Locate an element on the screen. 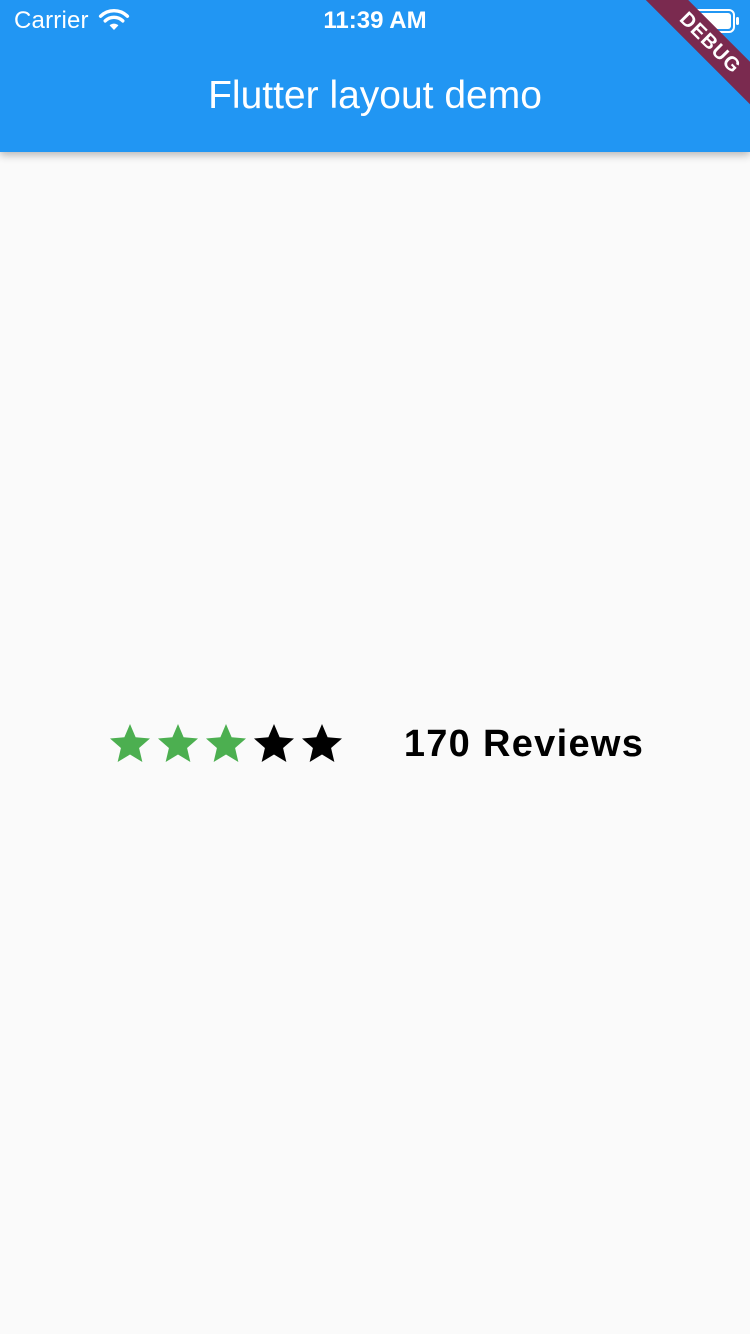 The width and height of the screenshot is (750, 1334). status-bar: Carrier 11:39 AM is located at coordinates (375, 20).